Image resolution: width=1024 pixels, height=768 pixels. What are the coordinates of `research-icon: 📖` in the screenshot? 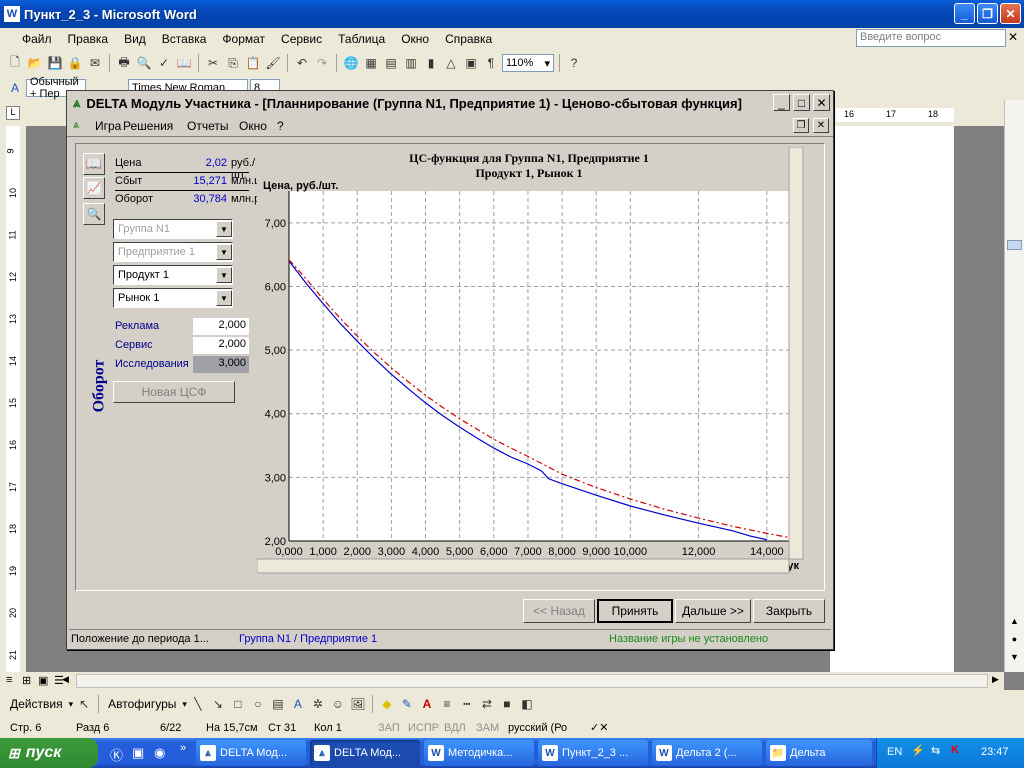 It's located at (184, 63).